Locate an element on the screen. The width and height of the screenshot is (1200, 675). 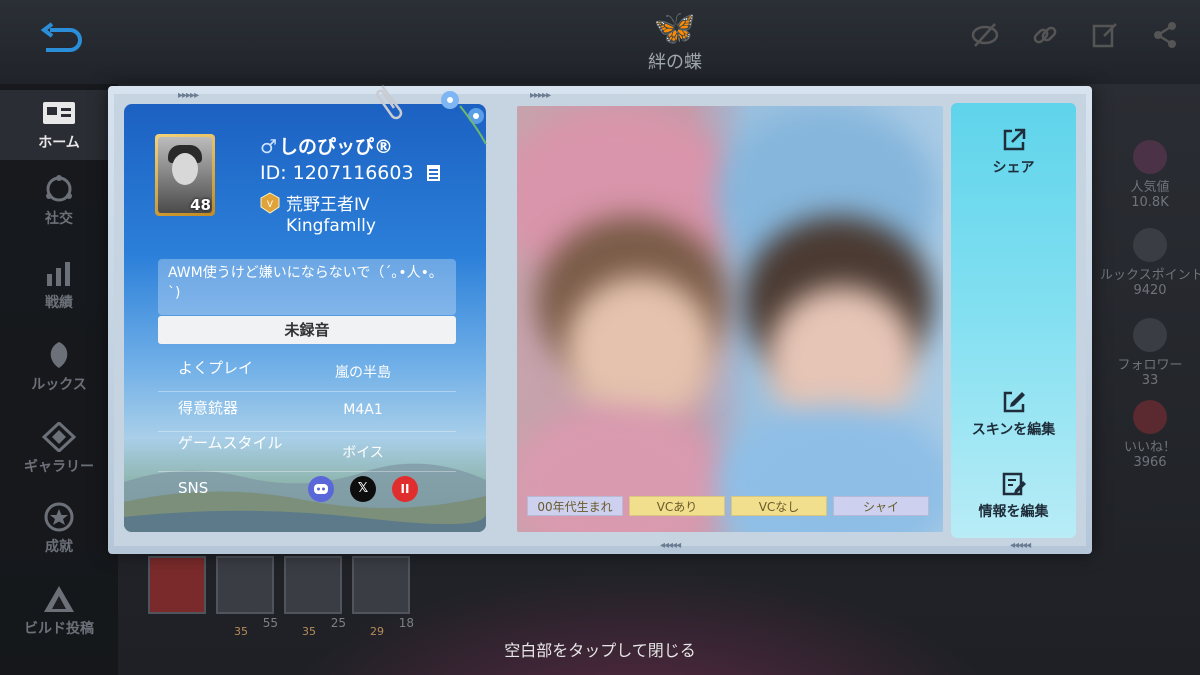
voice-message-button: 未録音 is located at coordinates (307, 330).